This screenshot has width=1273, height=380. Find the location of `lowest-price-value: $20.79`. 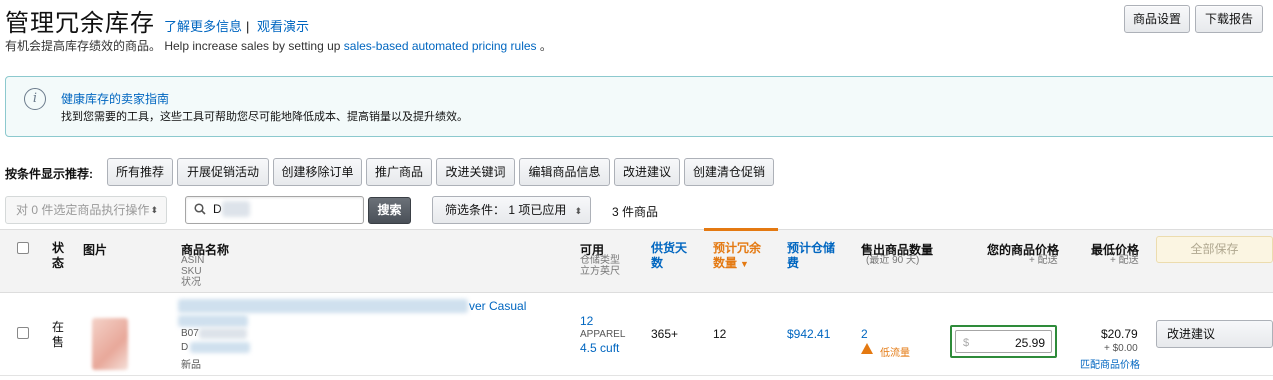

lowest-price-value: $20.79 is located at coordinates (1119, 334).